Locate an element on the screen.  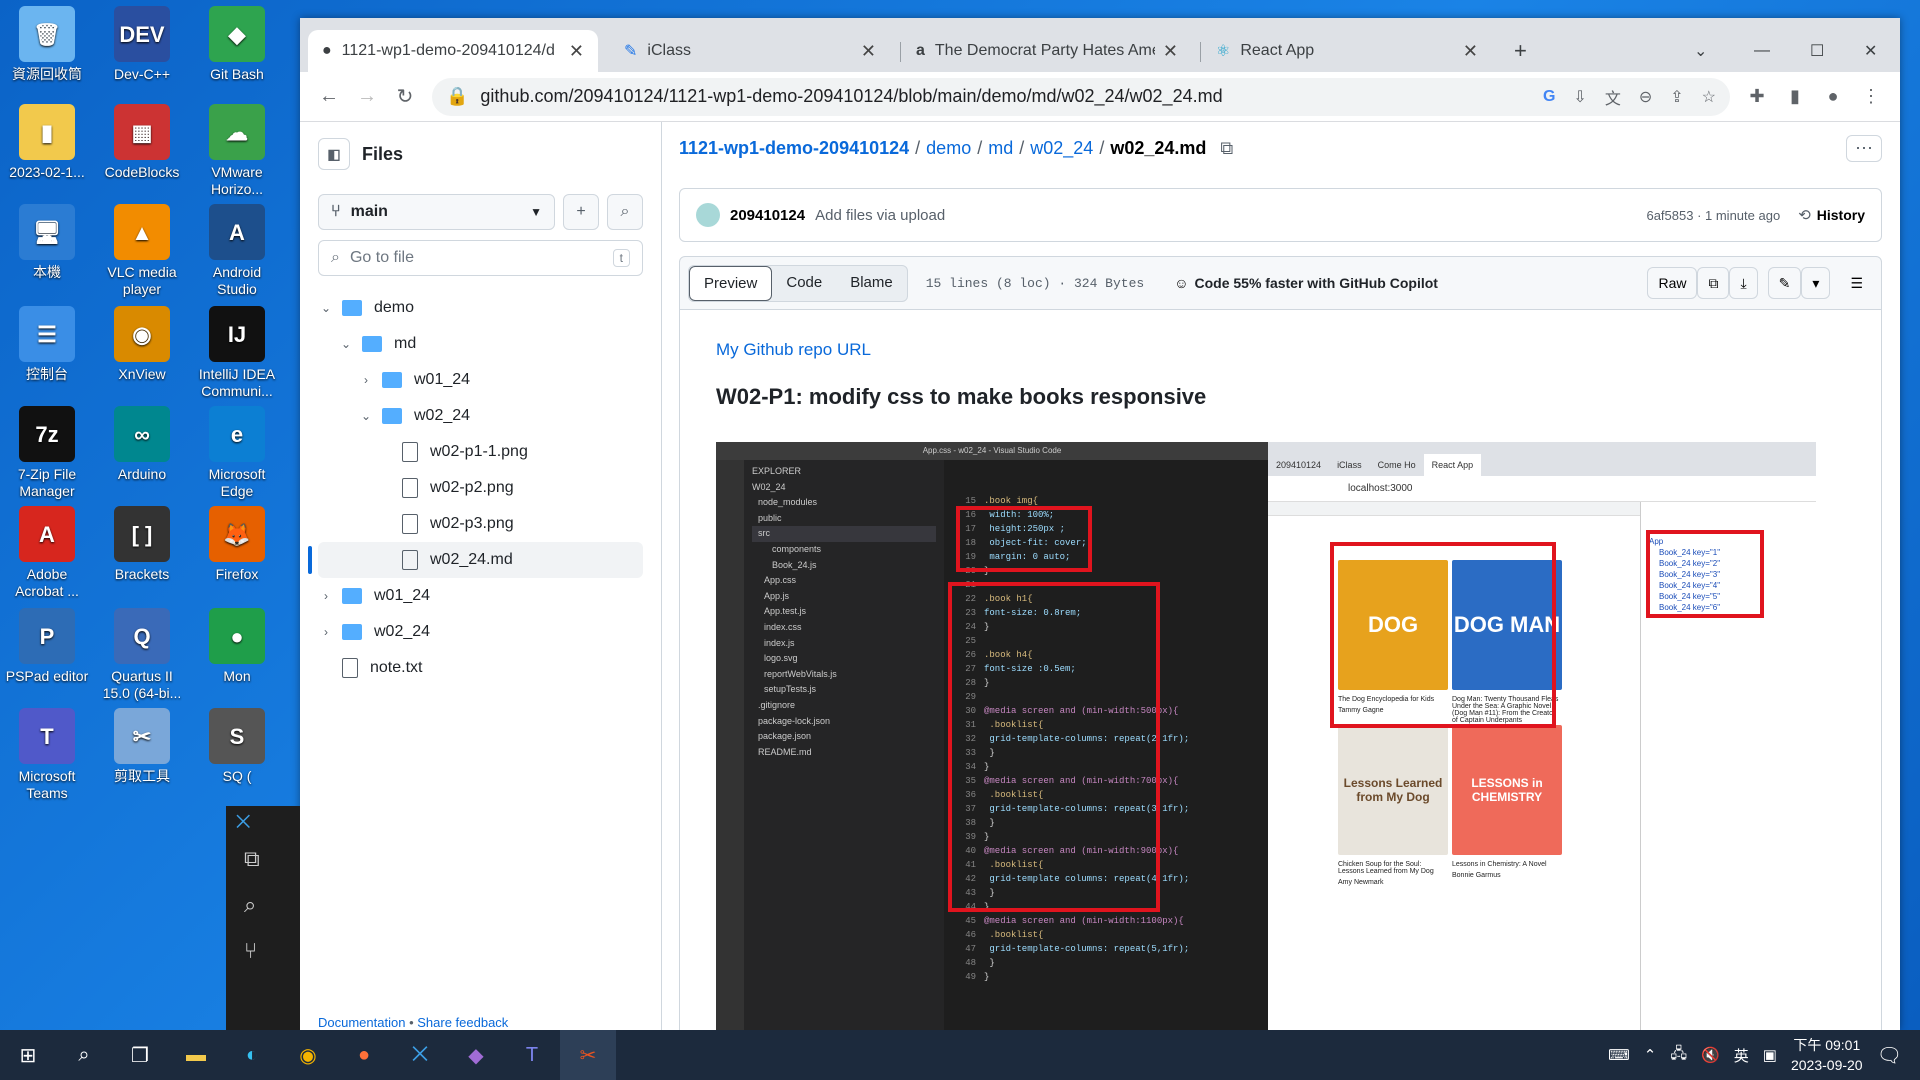
edit-dropdown-icon: ▾ is located at coordinates (1816, 283).